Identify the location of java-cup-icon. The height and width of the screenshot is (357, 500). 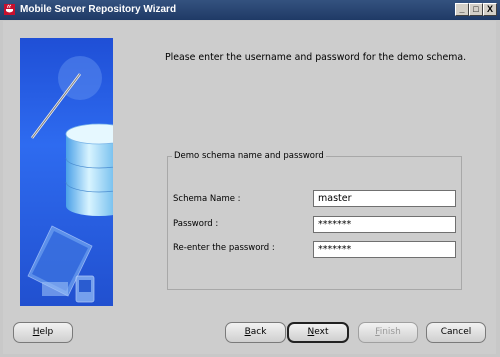
(9, 9).